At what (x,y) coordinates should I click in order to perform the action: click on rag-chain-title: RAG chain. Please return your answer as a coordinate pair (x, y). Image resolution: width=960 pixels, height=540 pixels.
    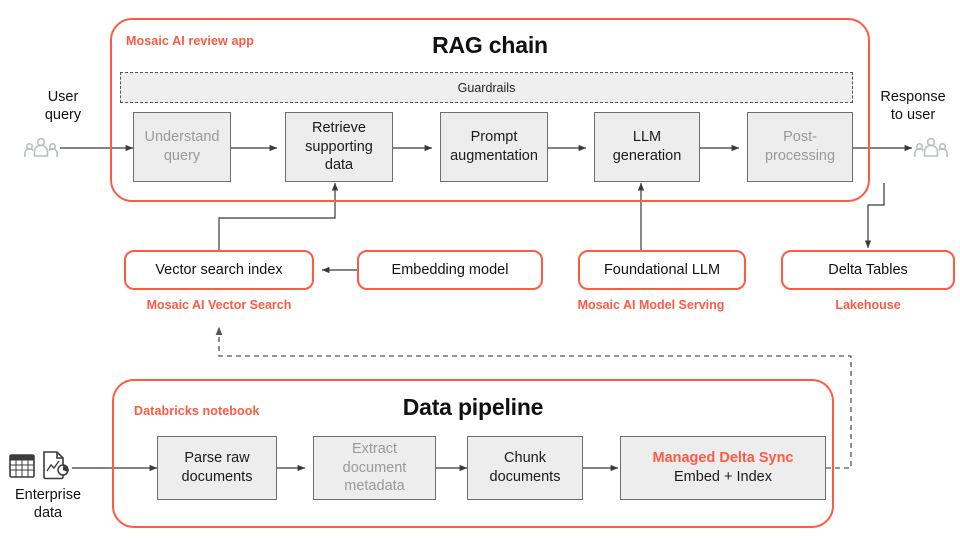
    Looking at the image, I should click on (490, 45).